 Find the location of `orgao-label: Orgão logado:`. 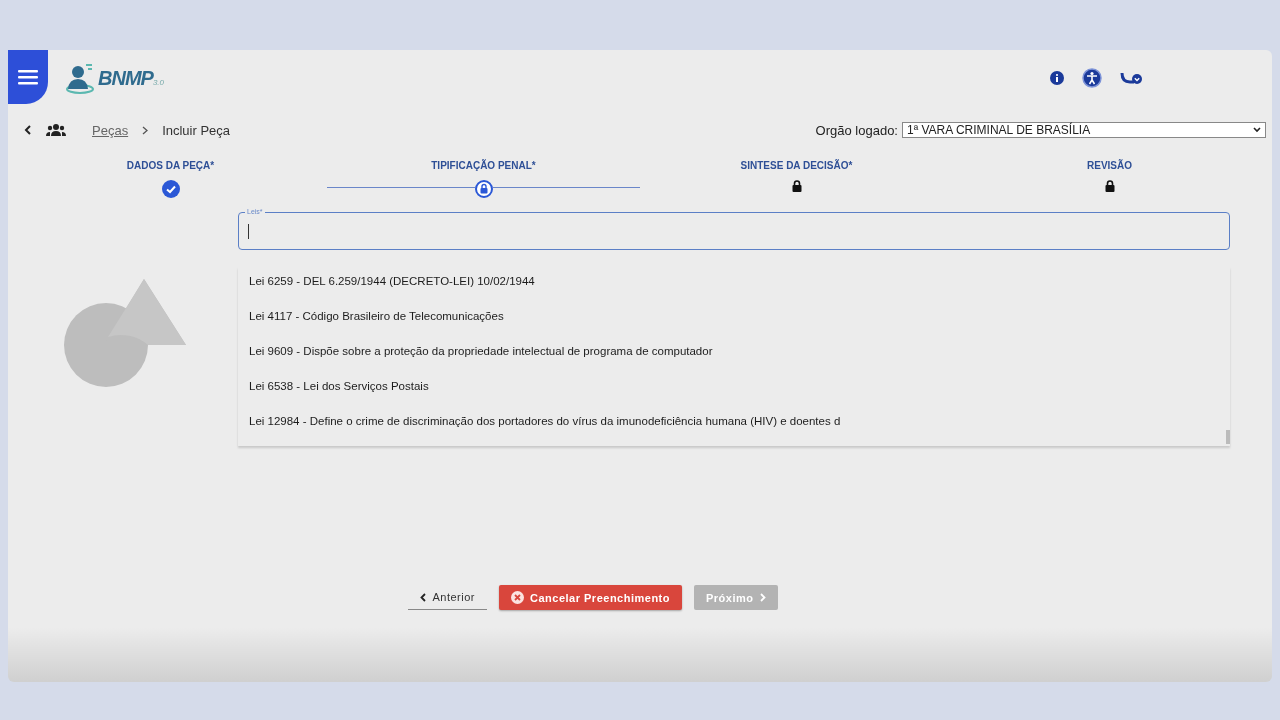

orgao-label: Orgão logado: is located at coordinates (856, 130).